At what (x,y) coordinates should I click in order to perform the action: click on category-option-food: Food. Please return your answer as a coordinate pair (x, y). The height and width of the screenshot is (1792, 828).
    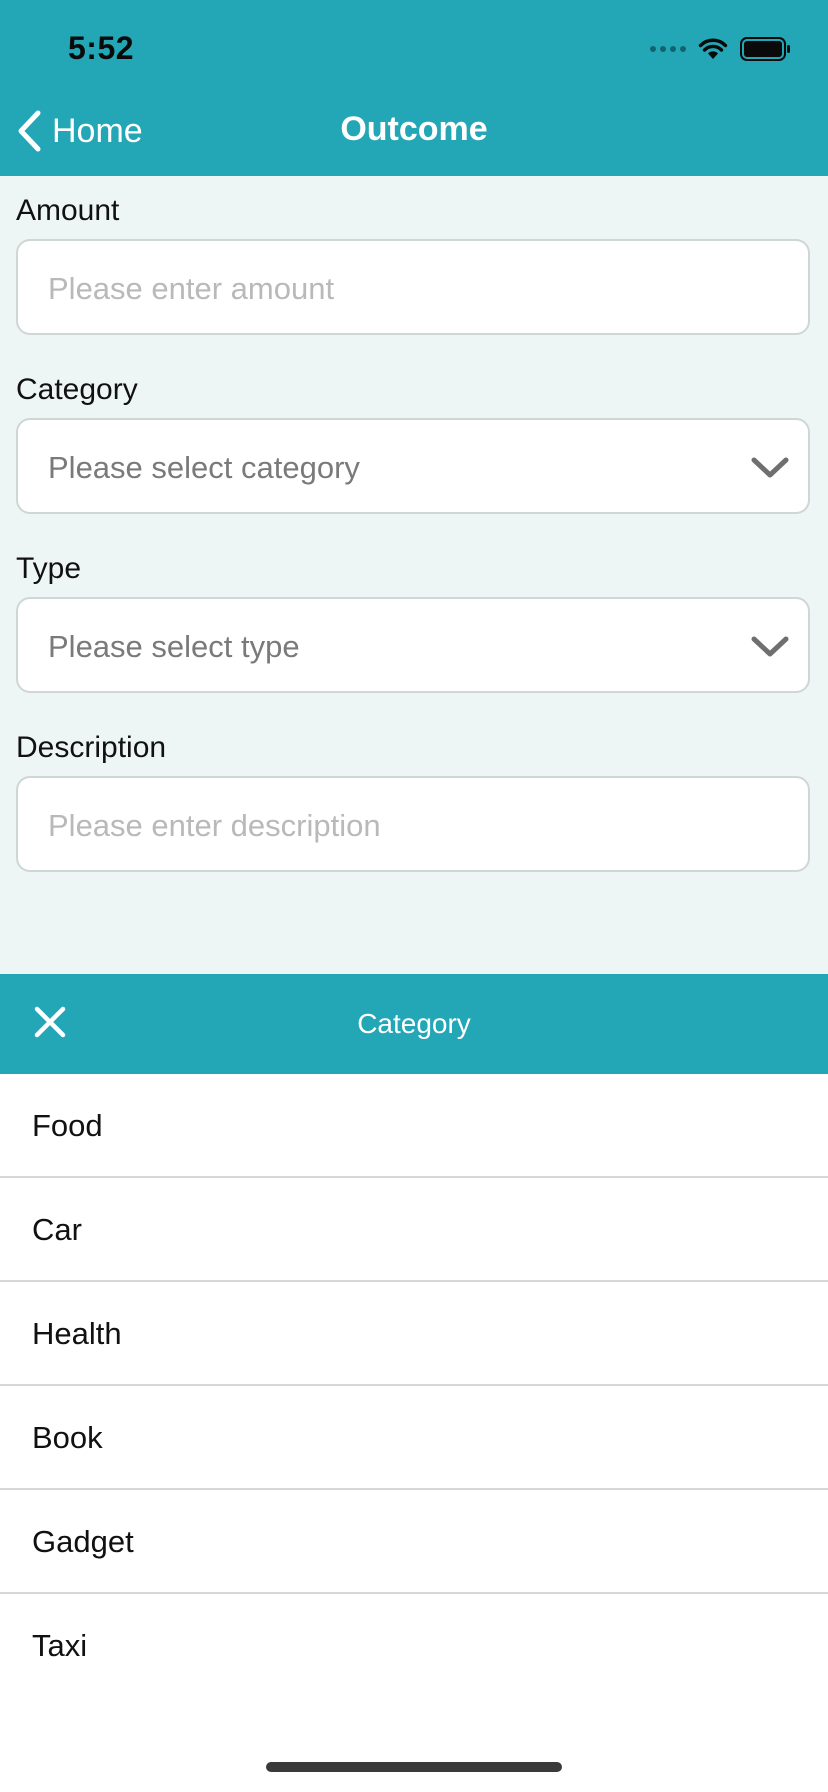
    Looking at the image, I should click on (414, 1126).